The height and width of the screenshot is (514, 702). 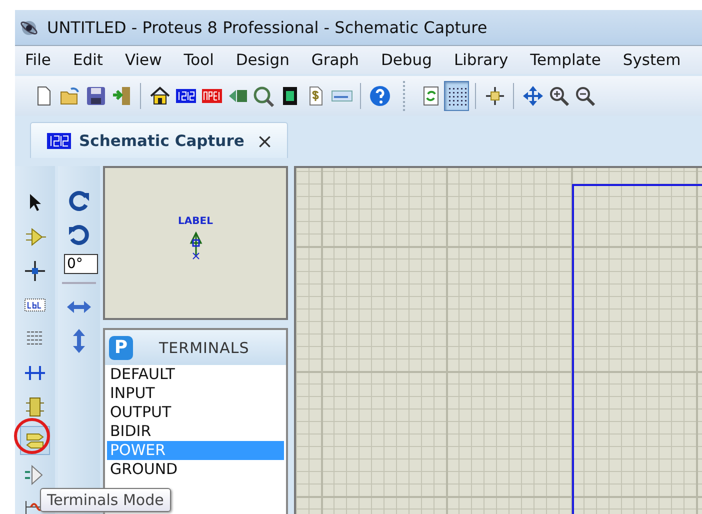 I want to click on toolbar-button, so click(x=456, y=96).